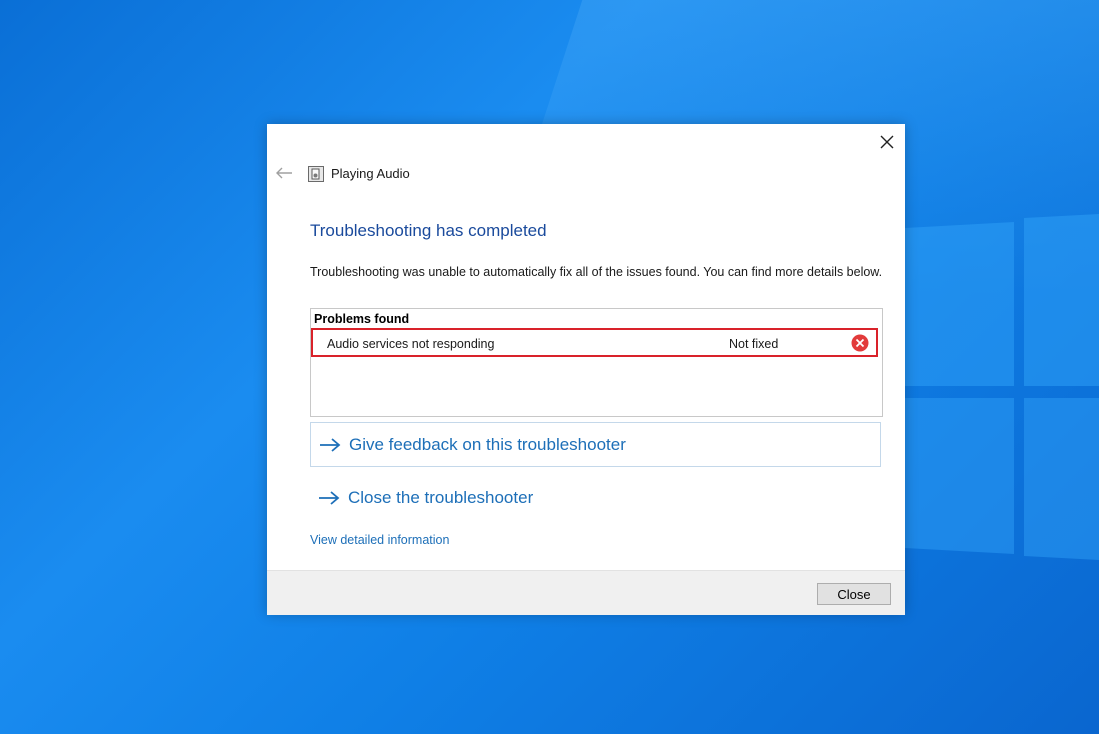 This screenshot has height=734, width=1099. Describe the element at coordinates (411, 344) in the screenshot. I see `problem-name: Audio services not responding` at that location.